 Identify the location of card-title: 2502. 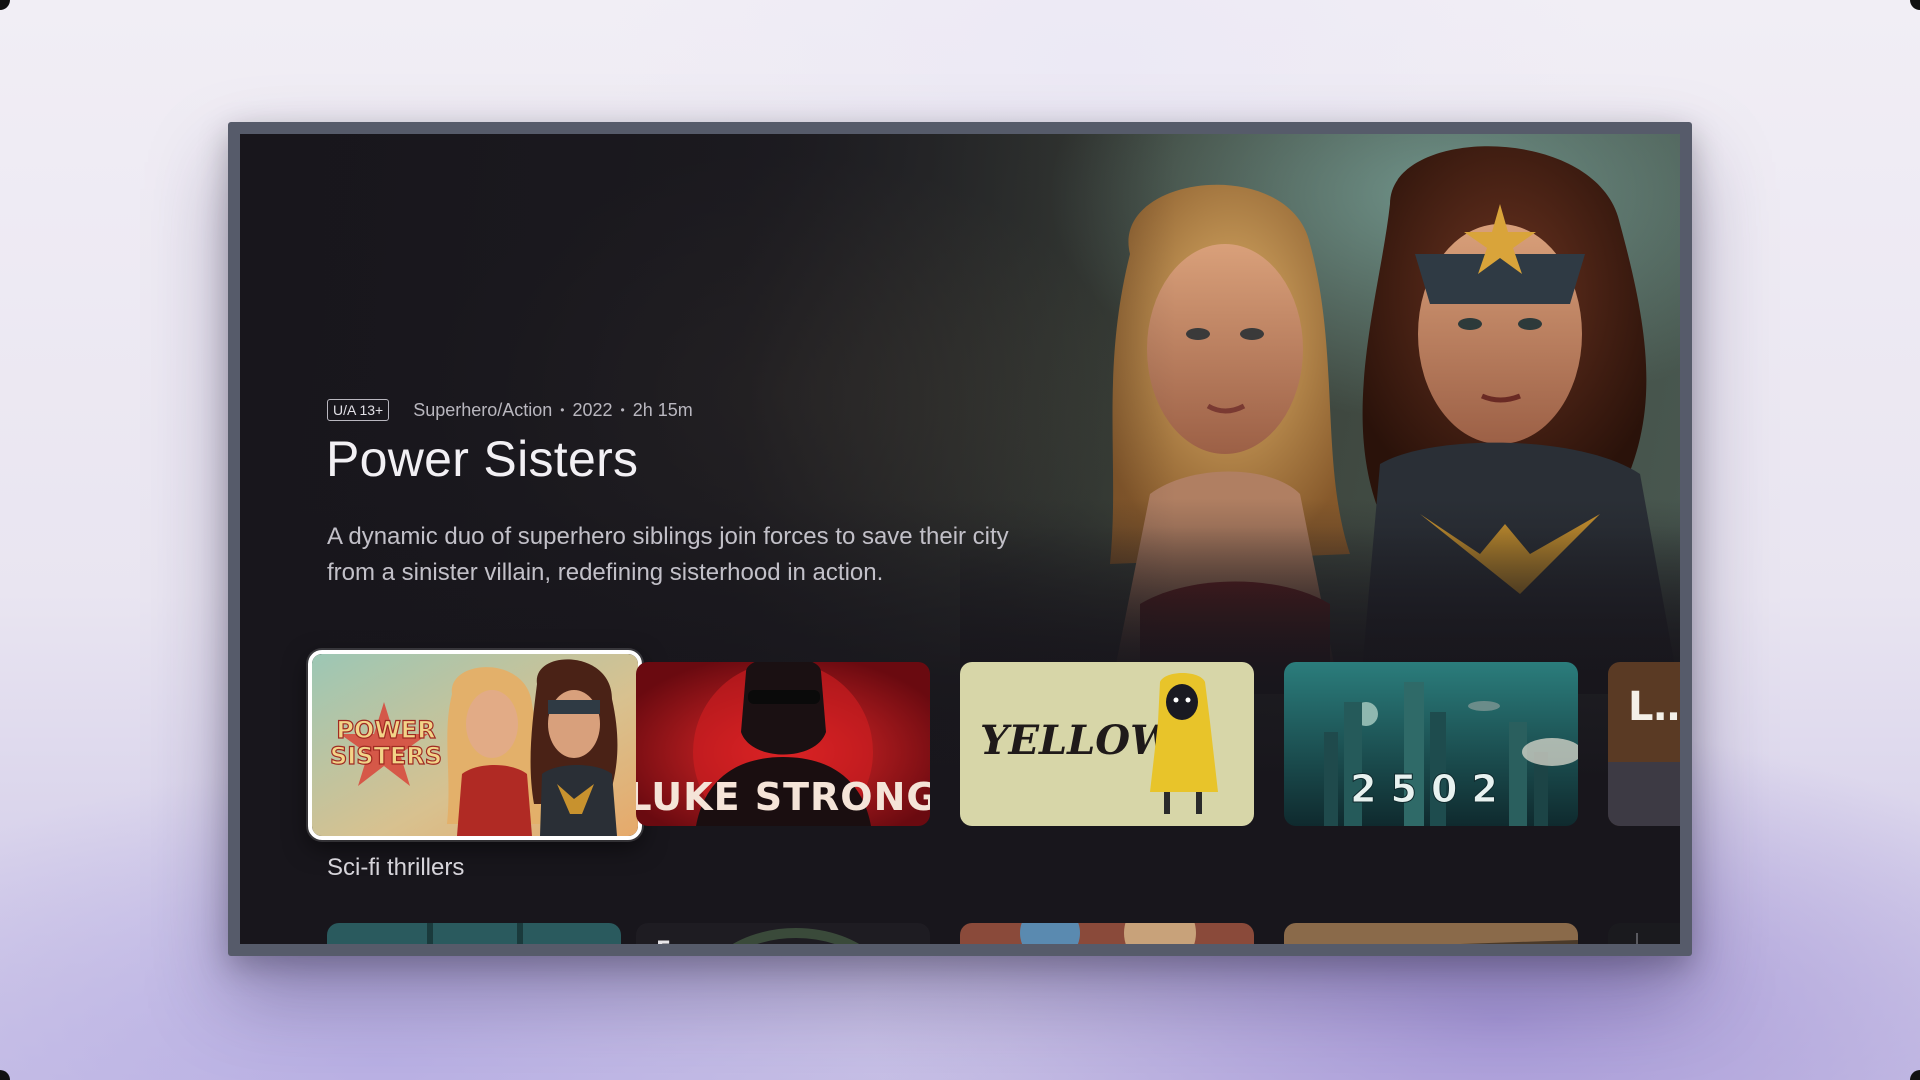
(1431, 789).